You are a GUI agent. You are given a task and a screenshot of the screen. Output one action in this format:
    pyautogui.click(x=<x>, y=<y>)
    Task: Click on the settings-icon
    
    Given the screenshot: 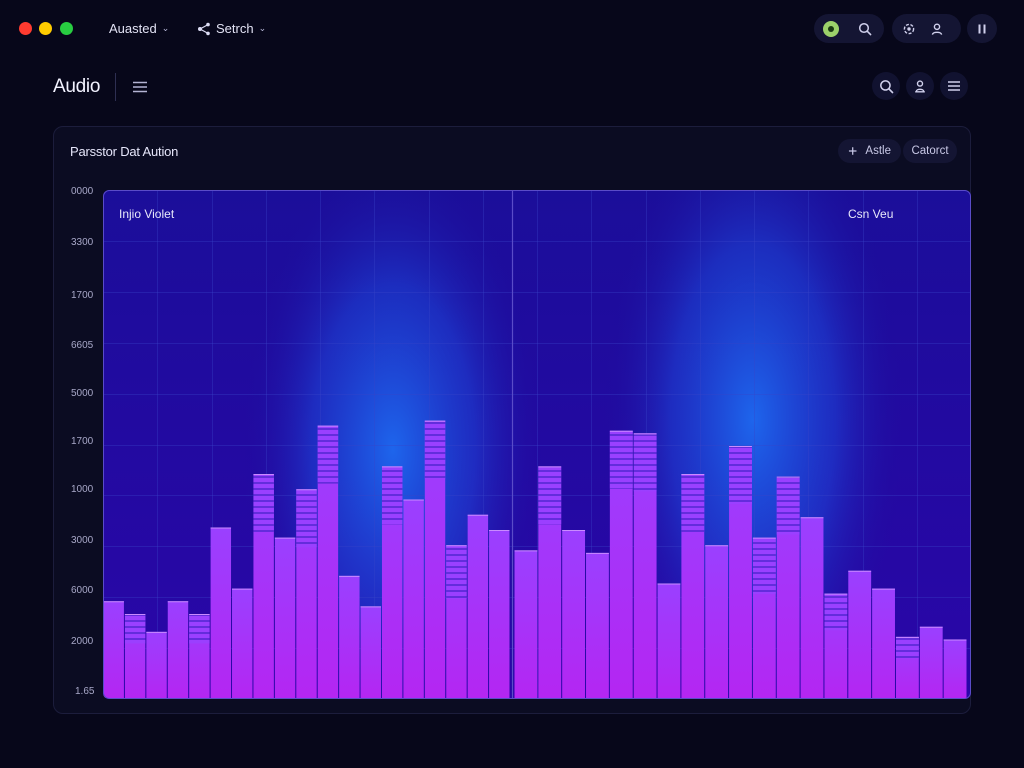 What is the action you would take?
    pyautogui.click(x=909, y=29)
    